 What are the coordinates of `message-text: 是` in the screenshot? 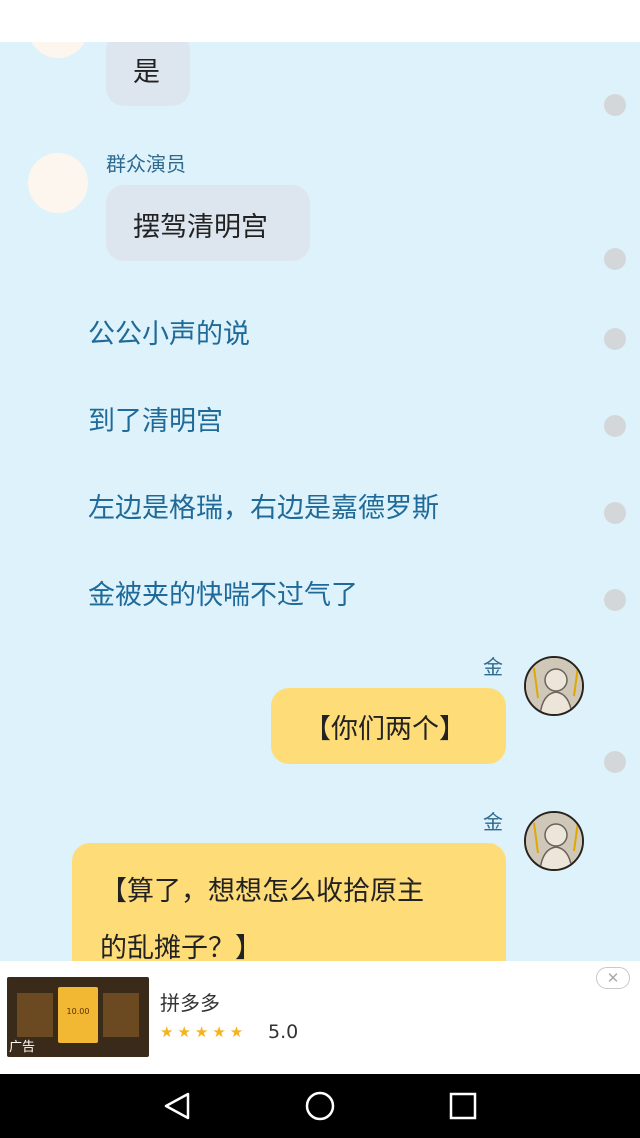 It's located at (146, 72).